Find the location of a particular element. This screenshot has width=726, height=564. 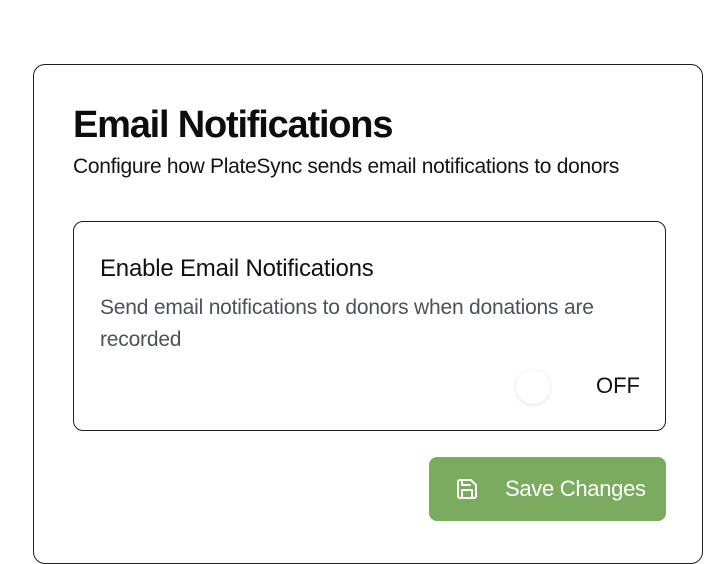

save-icon is located at coordinates (467, 489).